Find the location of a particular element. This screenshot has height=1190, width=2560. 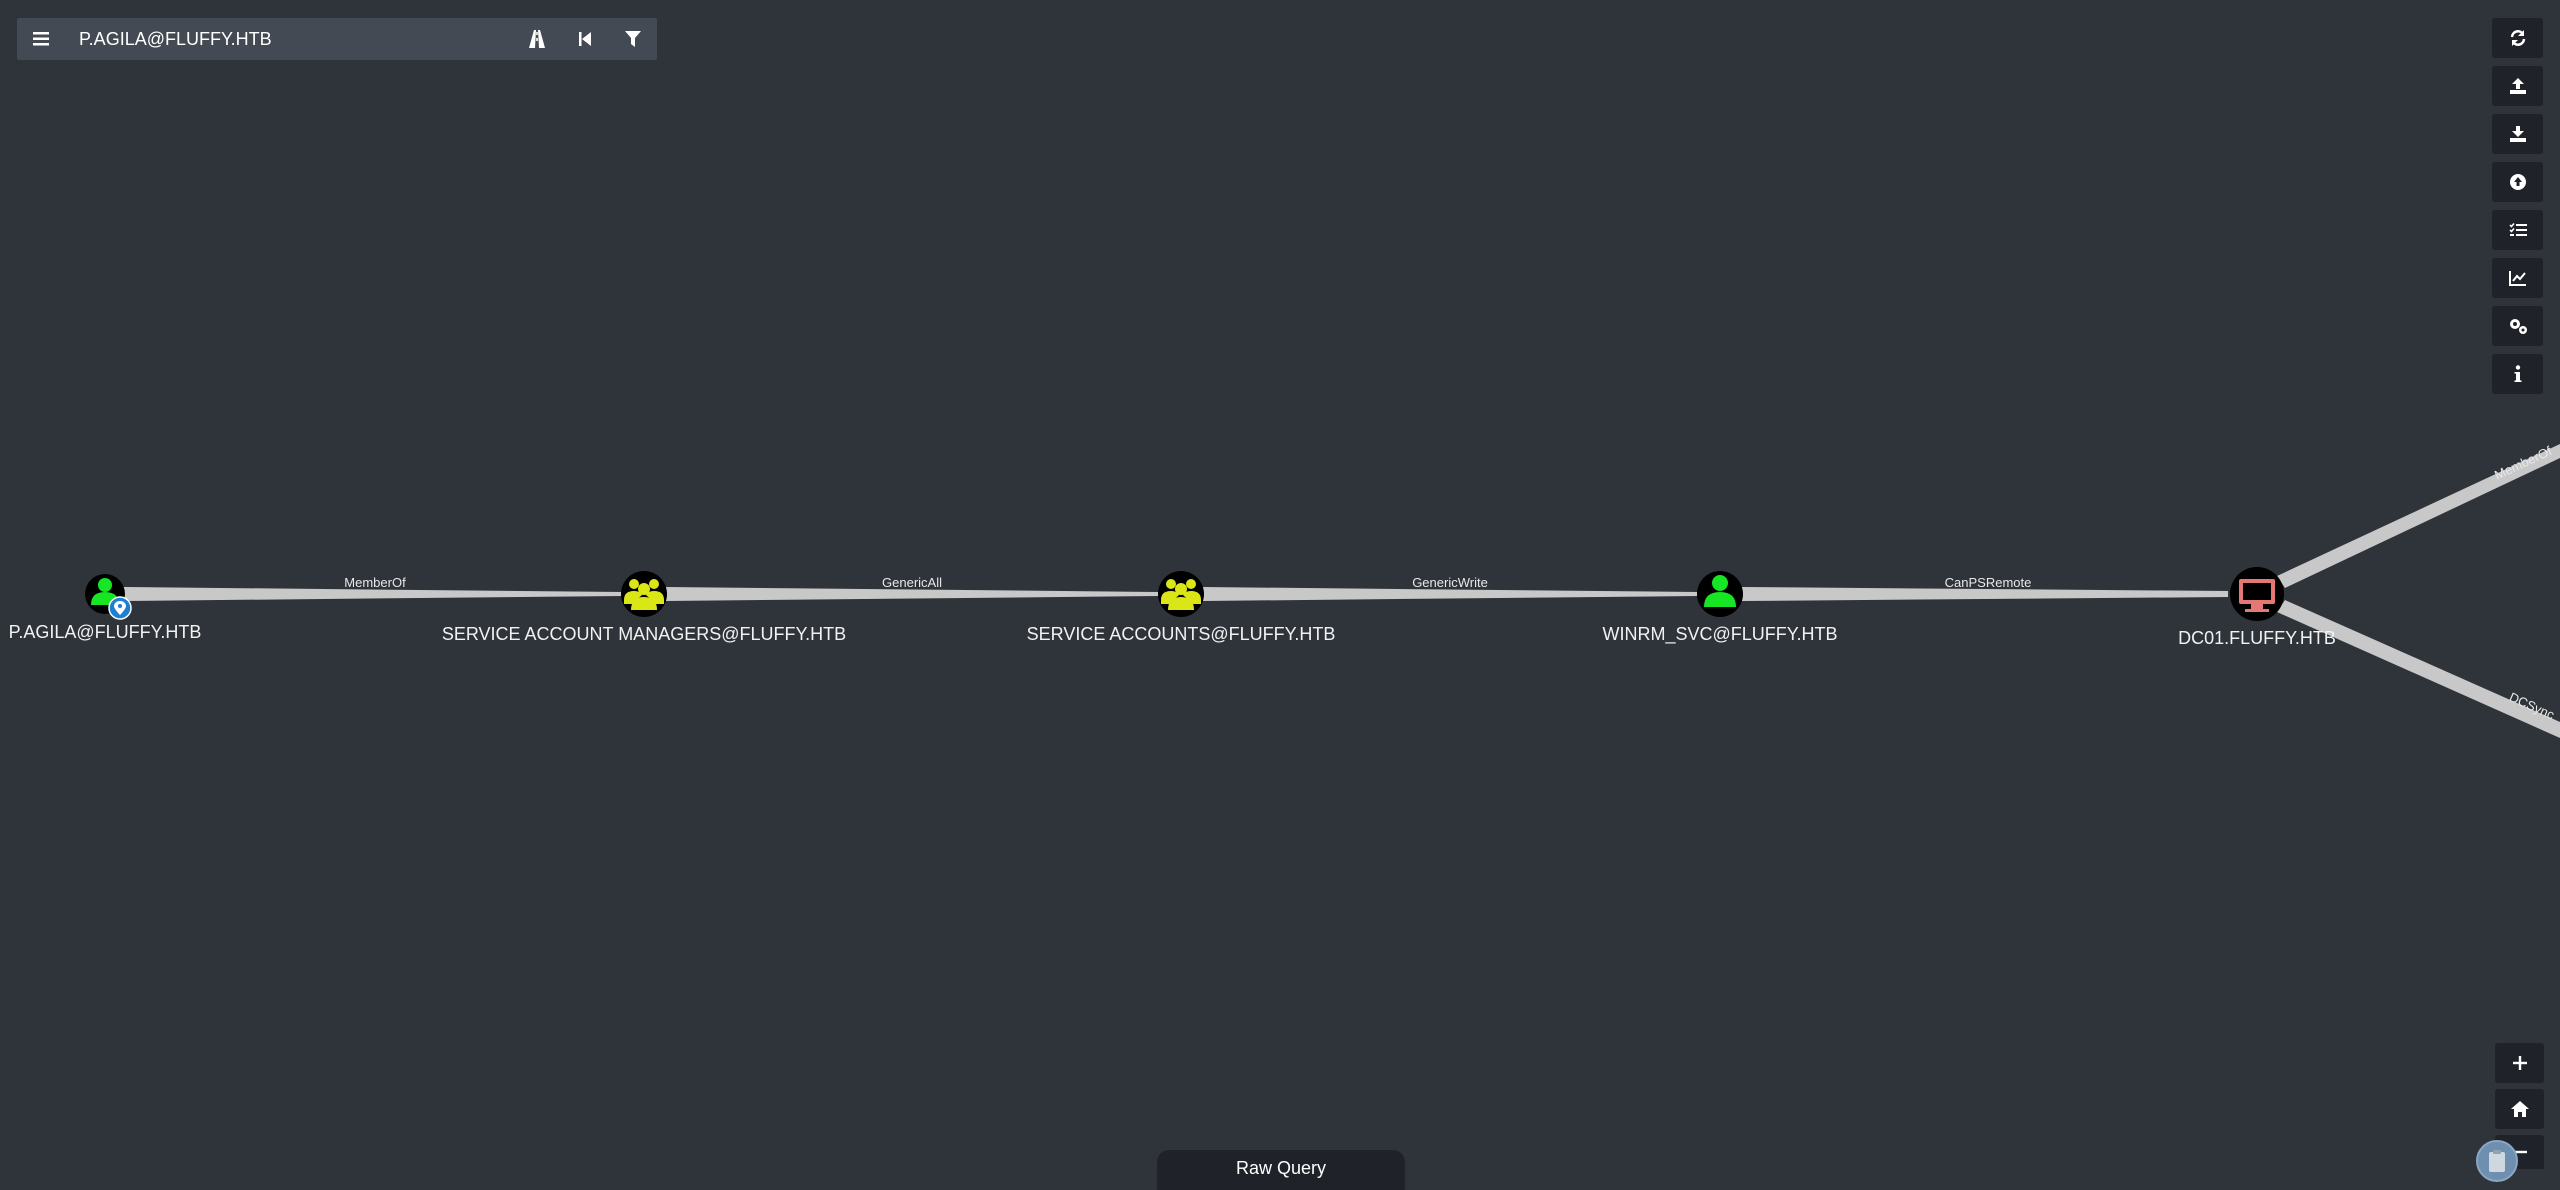

pathfinding-icon is located at coordinates (537, 39).